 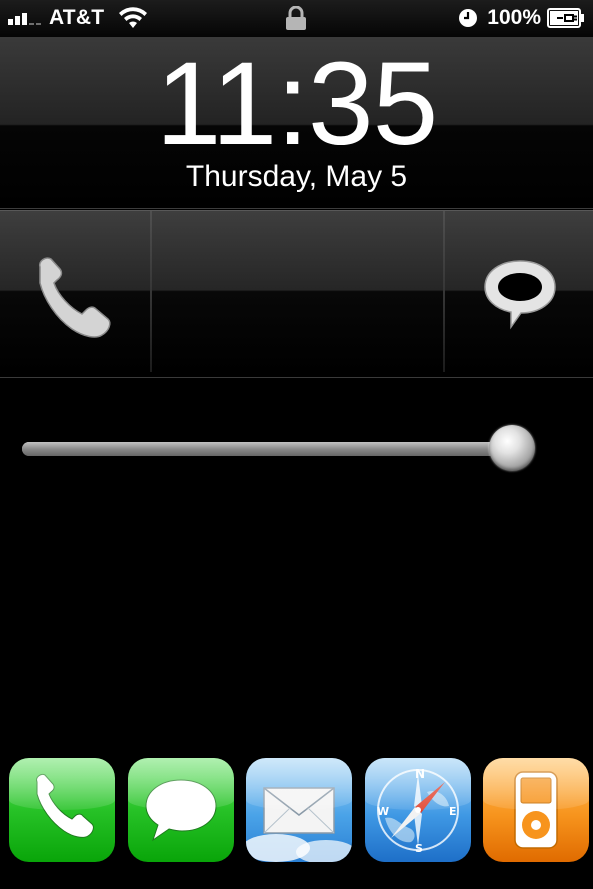 I want to click on battery-charging-icon, so click(x=565, y=18).